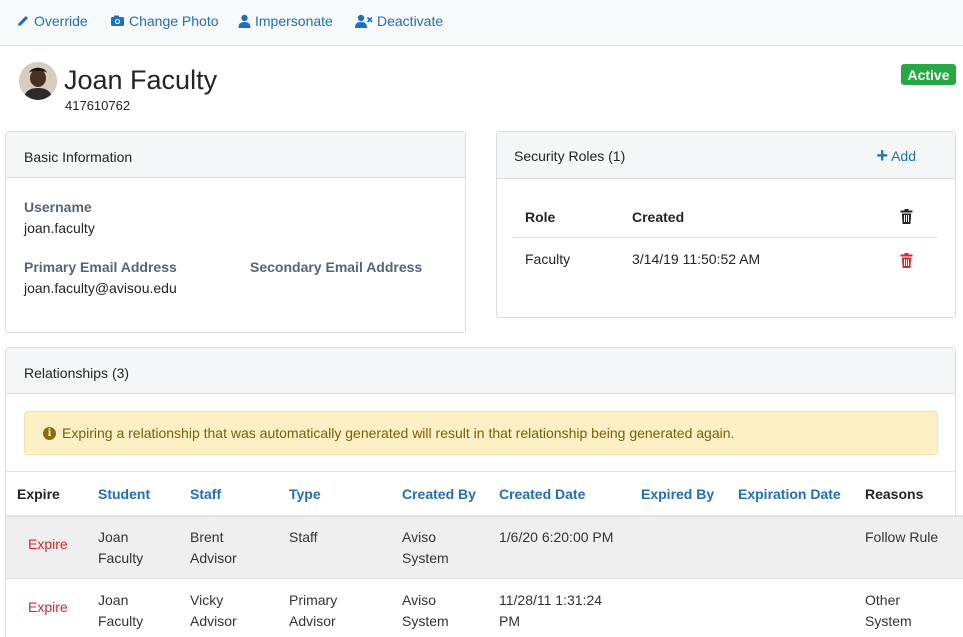 The height and width of the screenshot is (637, 963). I want to click on user-name: Joan Faculty, so click(141, 80).